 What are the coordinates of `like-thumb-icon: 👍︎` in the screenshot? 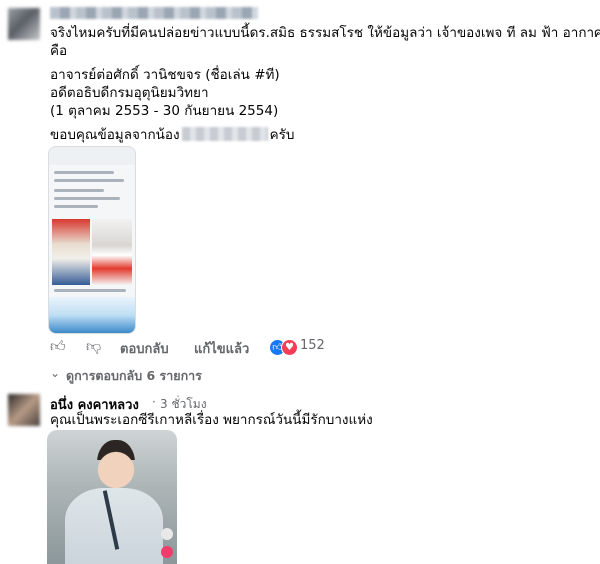 It's located at (58, 346).